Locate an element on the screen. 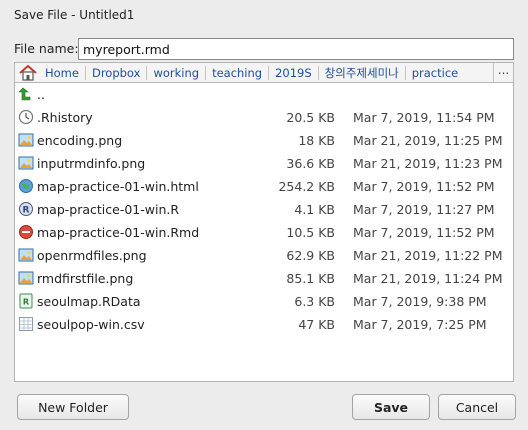 This screenshot has height=430, width=528. r-script-icon: R is located at coordinates (26, 209).